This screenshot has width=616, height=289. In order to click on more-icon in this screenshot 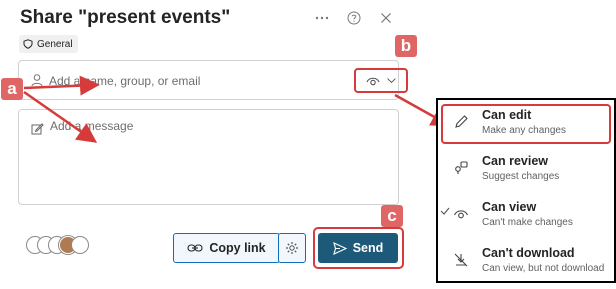, I will do `click(322, 18)`.